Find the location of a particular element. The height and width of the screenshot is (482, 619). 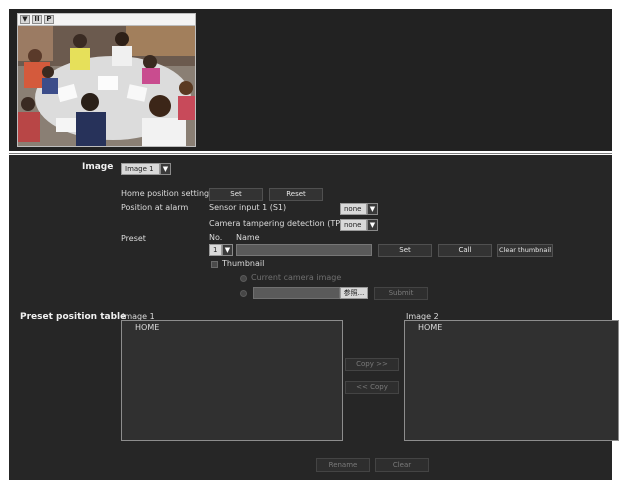

preset-no-arrow-icon: ▼ is located at coordinates (227, 250).